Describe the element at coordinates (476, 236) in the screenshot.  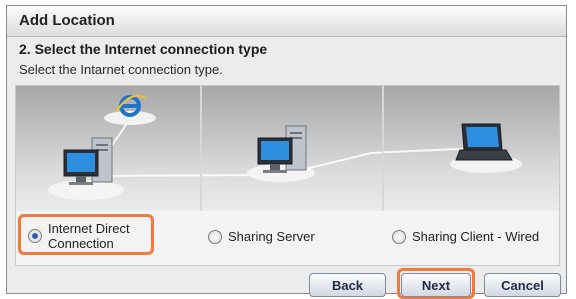
I see `option-sharing-client-label: Sharing Client - Wired` at that location.